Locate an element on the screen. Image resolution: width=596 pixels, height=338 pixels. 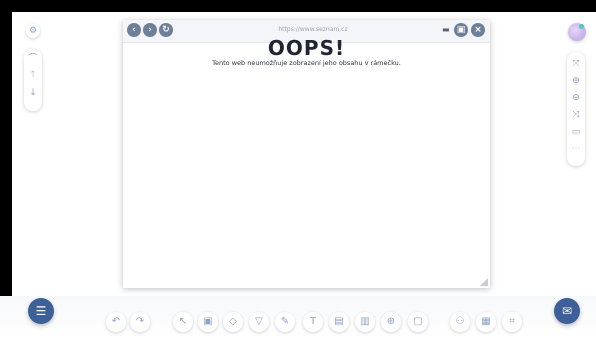
note-icon: ▢ is located at coordinates (418, 321).